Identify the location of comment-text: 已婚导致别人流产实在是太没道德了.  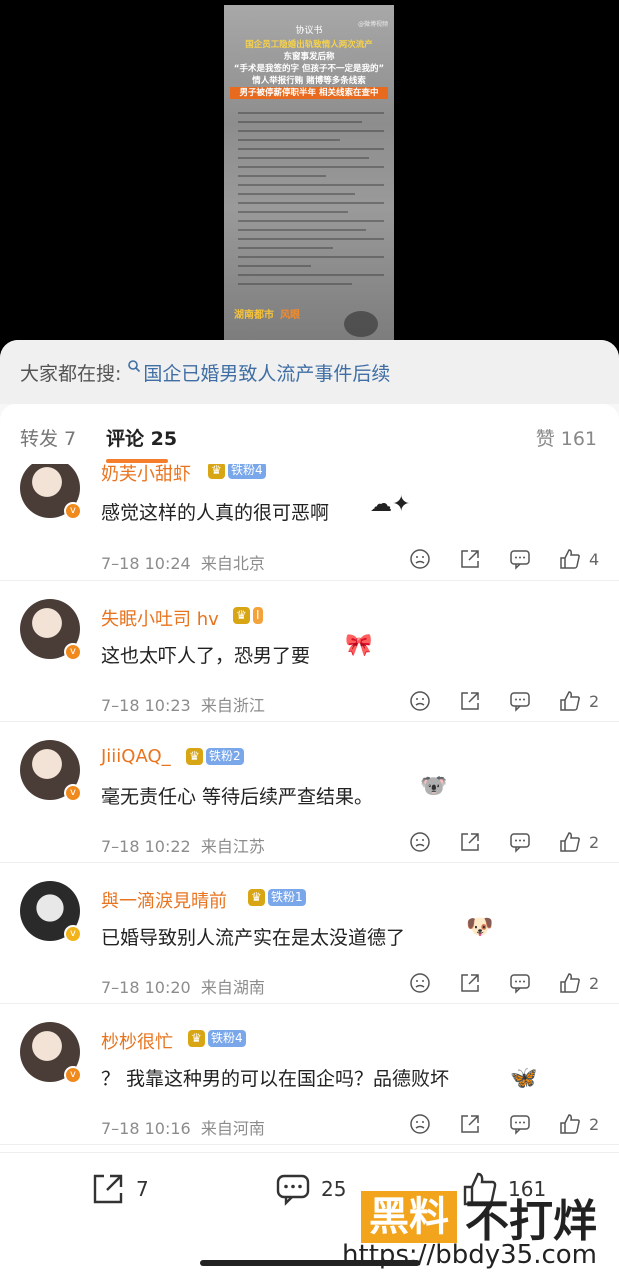
(253, 938).